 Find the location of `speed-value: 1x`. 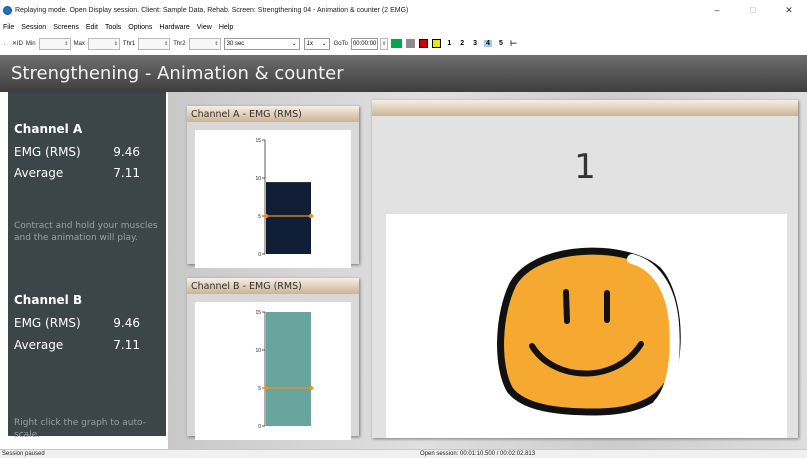

speed-value: 1x is located at coordinates (309, 43).